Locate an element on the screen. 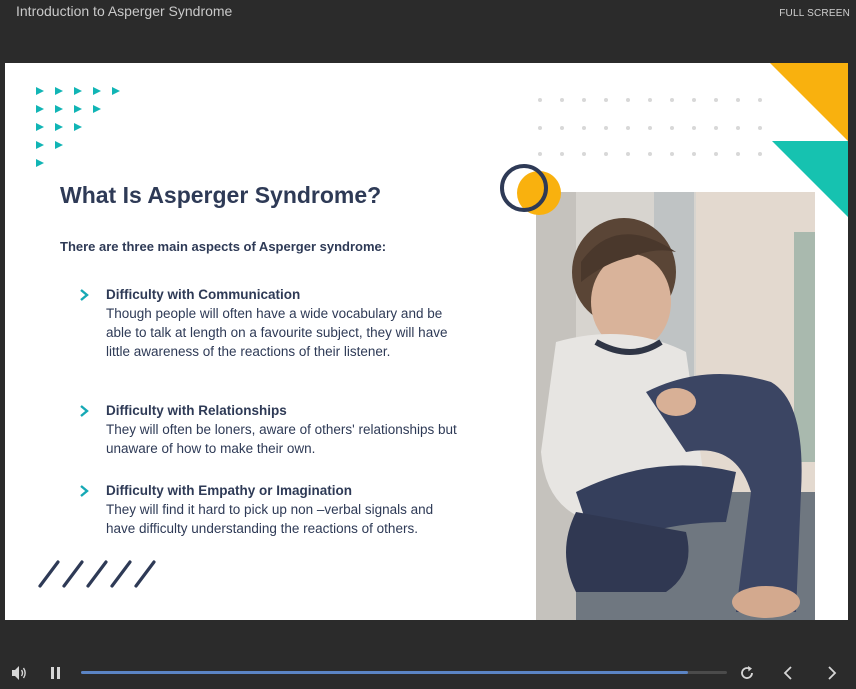 The width and height of the screenshot is (856, 689). slide-title: What Is Asperger Syndrome? is located at coordinates (221, 195).